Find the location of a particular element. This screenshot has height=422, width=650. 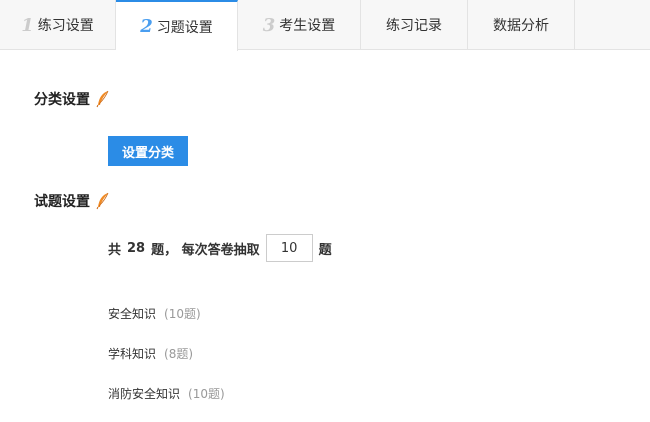

tab-step-number: 2 is located at coordinates (146, 26).